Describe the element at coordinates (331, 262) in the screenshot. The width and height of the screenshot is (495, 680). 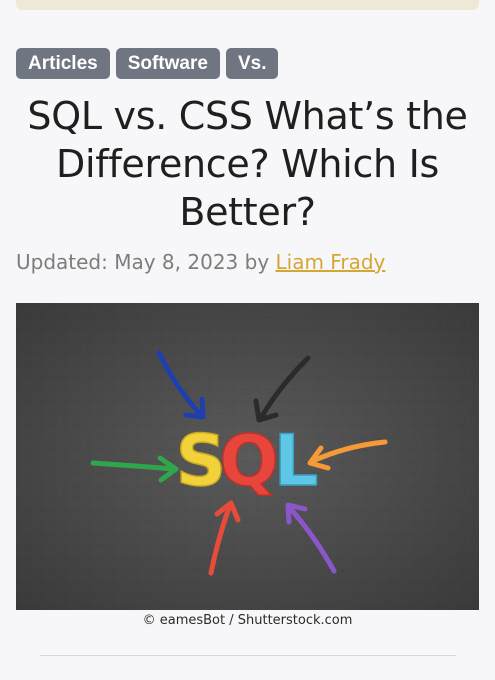
I see `author-link: Liam Frady` at that location.